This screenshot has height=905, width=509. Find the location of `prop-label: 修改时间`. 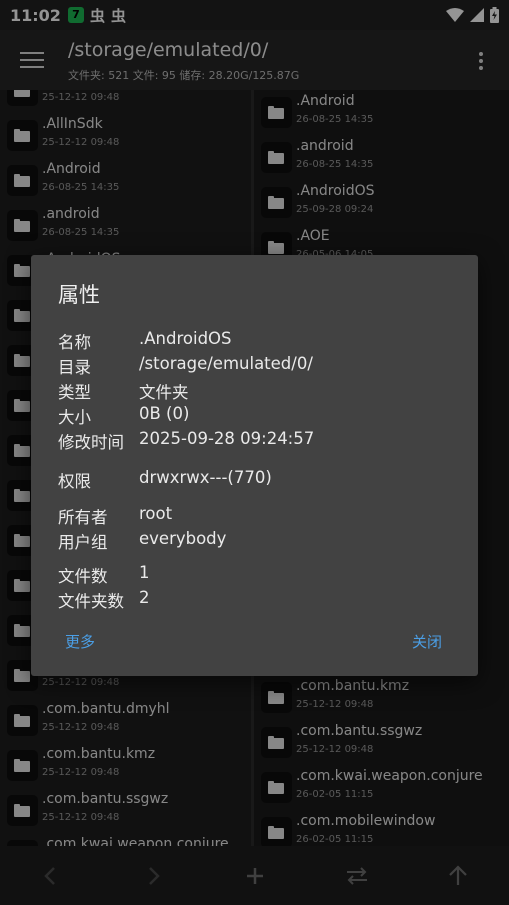

prop-label: 修改时间 is located at coordinates (91, 442).